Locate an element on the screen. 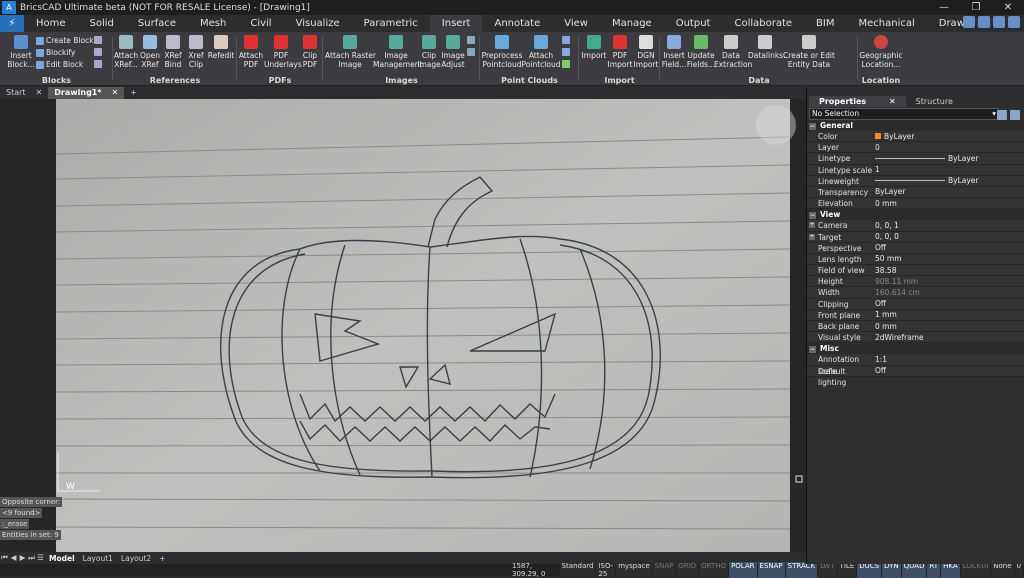  property-row: Back plane 0 mm is located at coordinates (915, 327).